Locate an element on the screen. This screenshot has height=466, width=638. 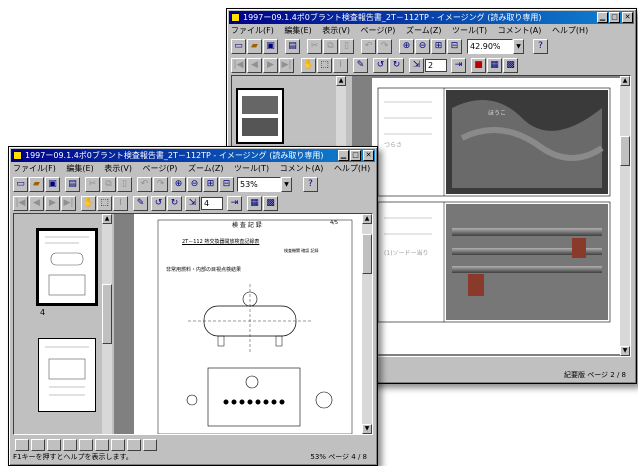
menu-file: ファイル(F) is located at coordinates (34, 168).